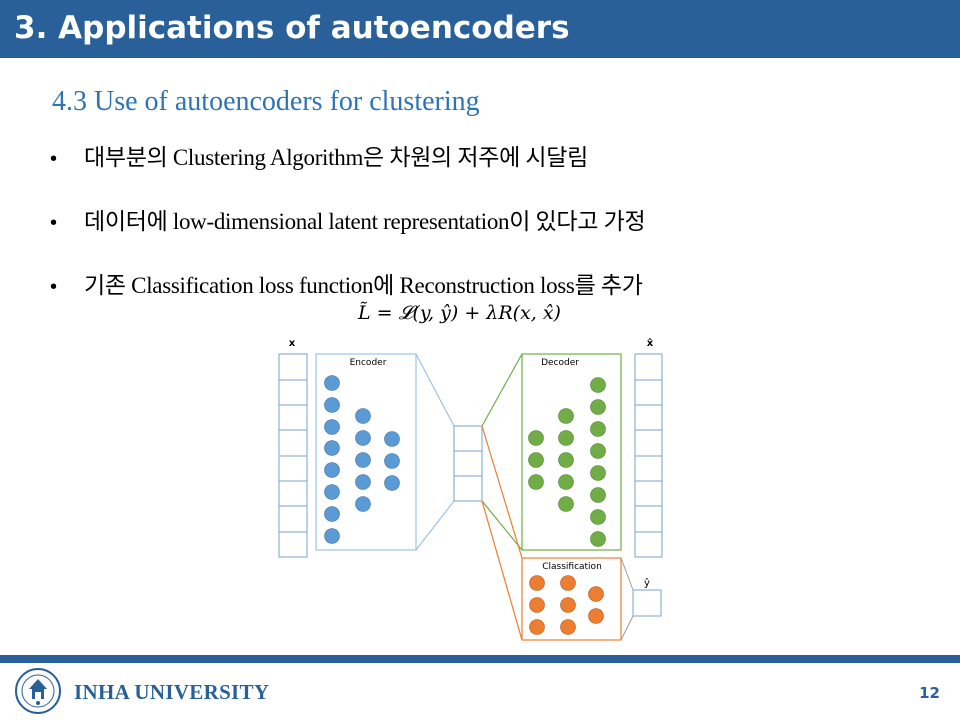  I want to click on classification-block: Classification, so click(571, 599).